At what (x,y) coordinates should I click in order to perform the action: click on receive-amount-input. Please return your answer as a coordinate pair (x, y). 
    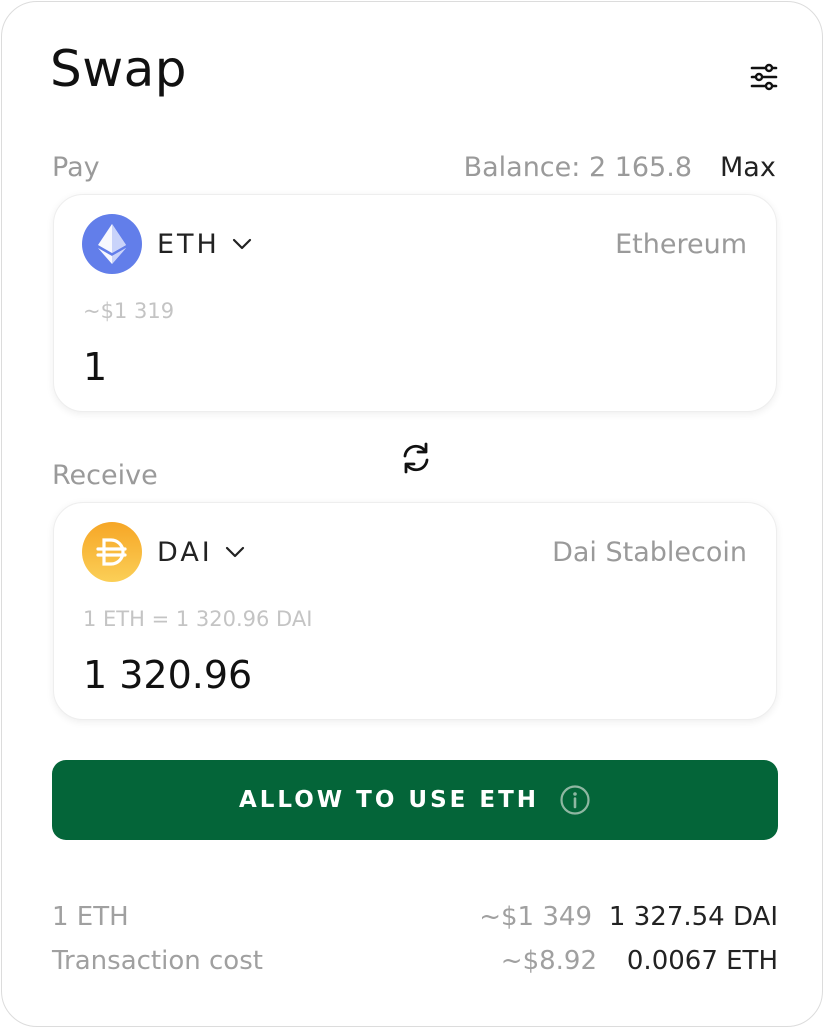
    Looking at the image, I should click on (383, 675).